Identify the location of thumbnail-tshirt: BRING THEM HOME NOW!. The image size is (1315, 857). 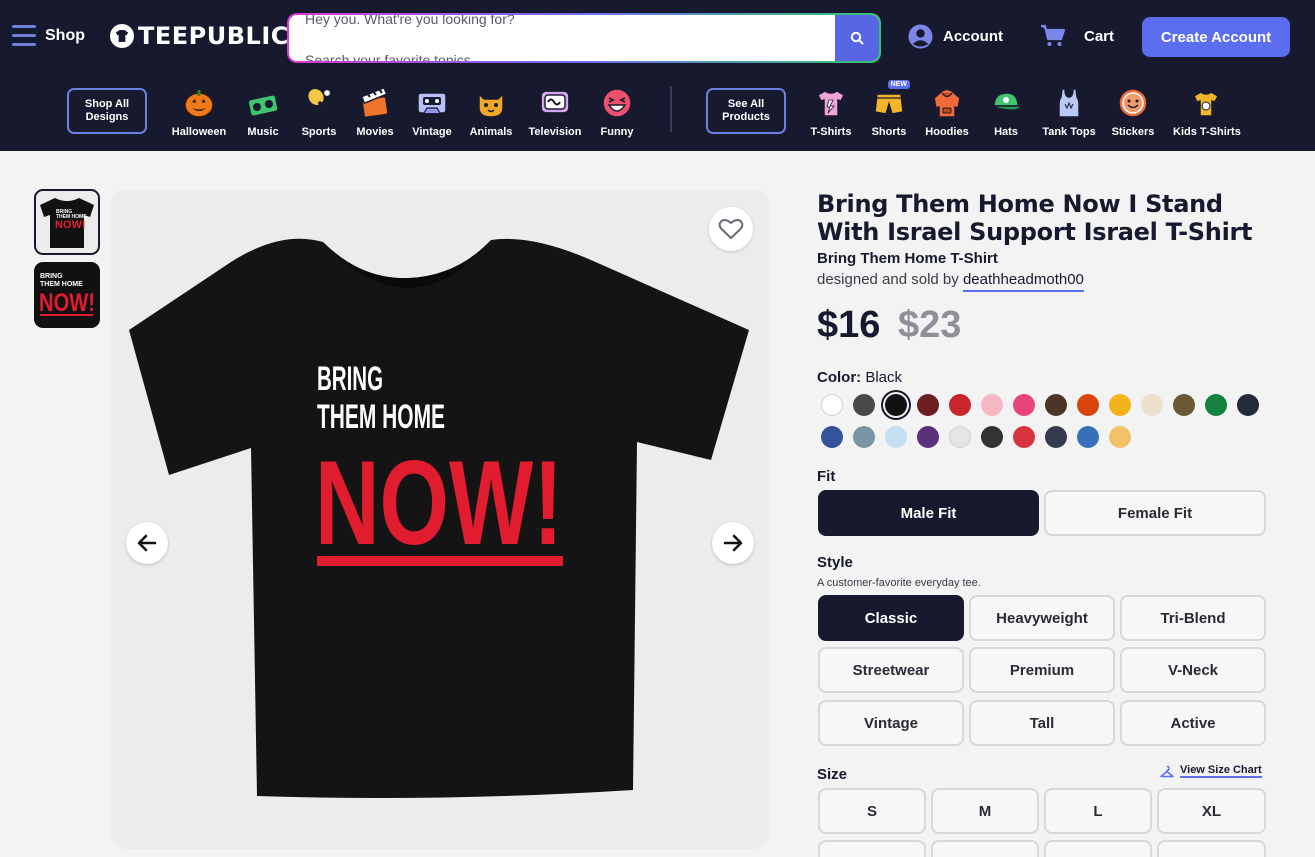
(67, 222).